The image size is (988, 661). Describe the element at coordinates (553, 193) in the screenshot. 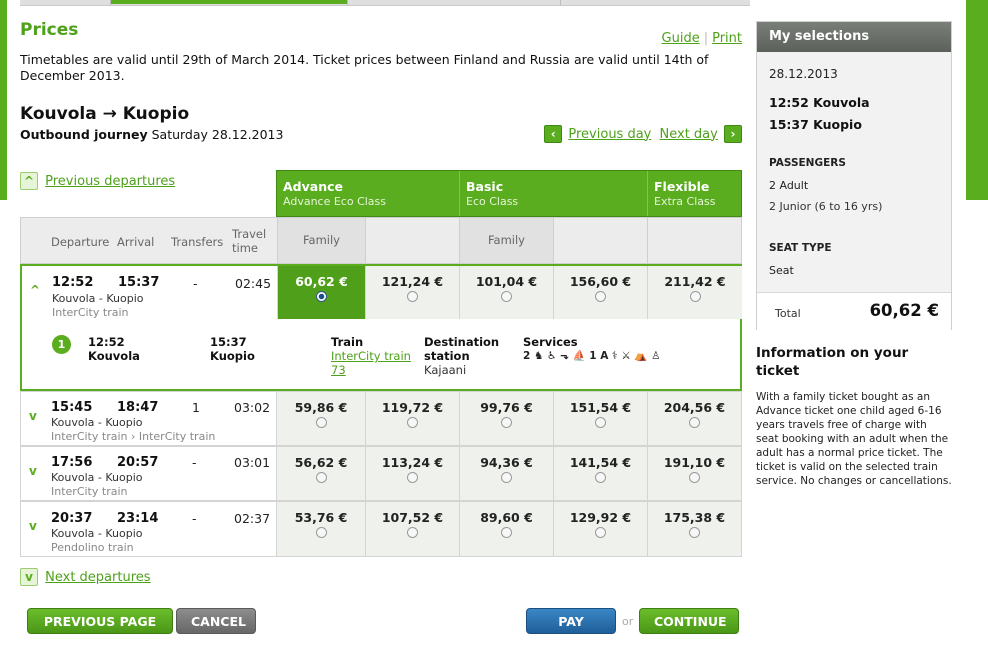

I see `fare-class-basic: Basic Eco Class` at that location.